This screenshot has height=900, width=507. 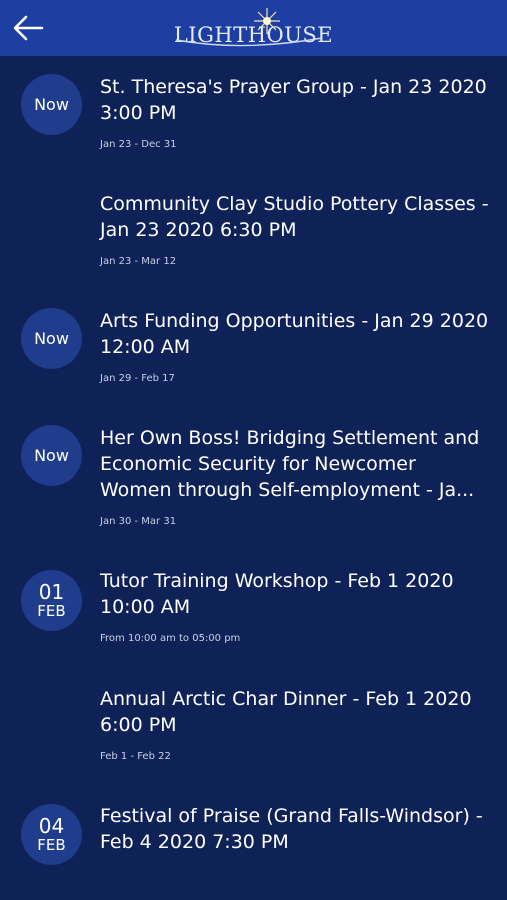 I want to click on event-date-range: Jan 23 - Dec 31, so click(x=138, y=144).